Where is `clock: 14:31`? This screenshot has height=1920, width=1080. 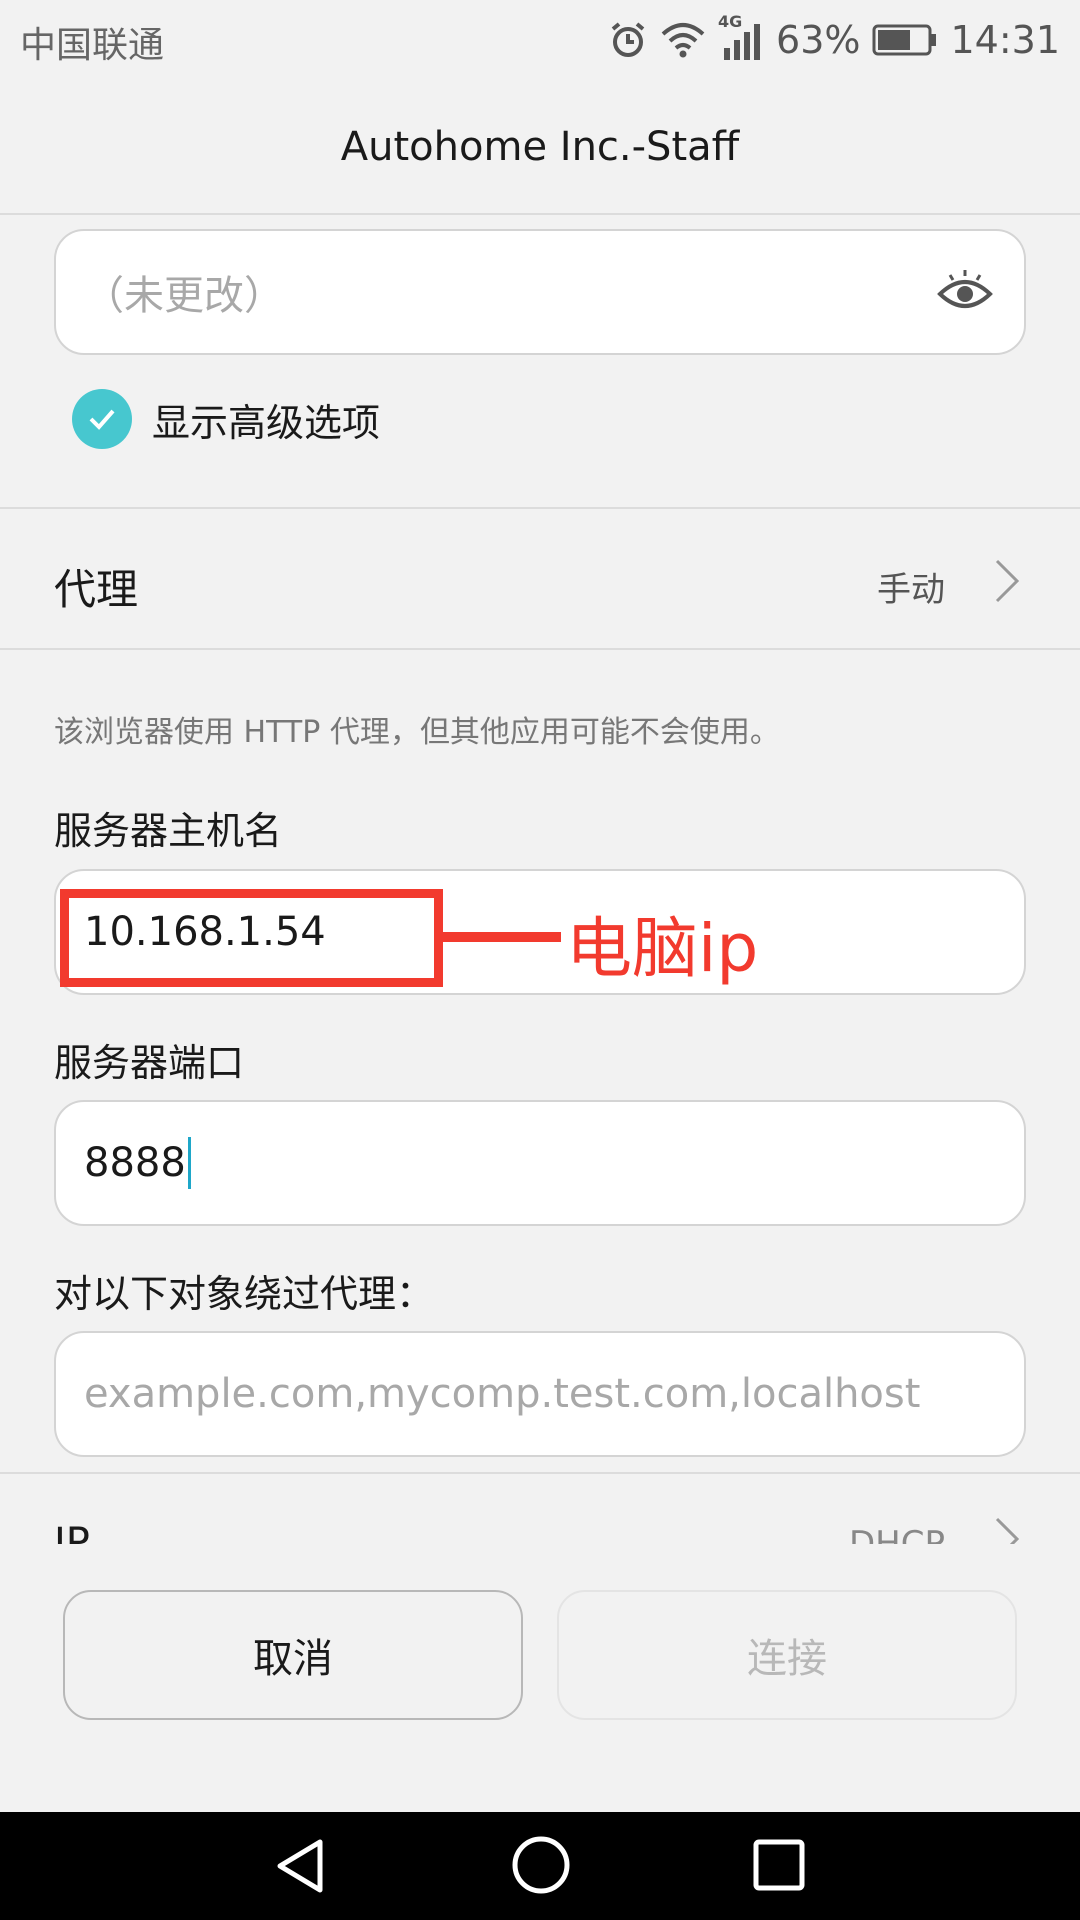 clock: 14:31 is located at coordinates (1005, 40).